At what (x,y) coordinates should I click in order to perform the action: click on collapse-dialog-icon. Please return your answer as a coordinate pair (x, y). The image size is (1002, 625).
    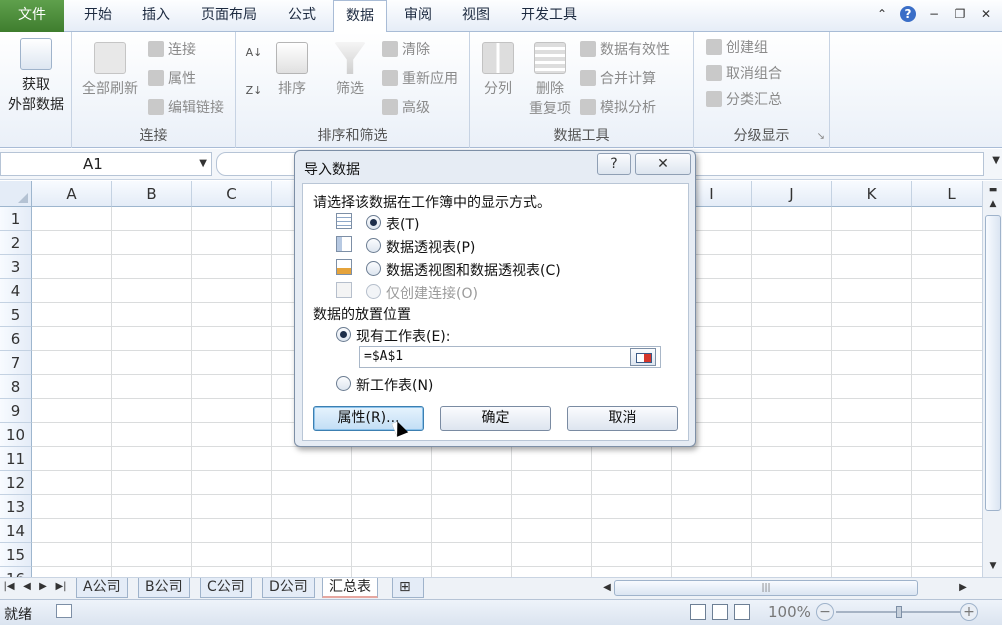
    Looking at the image, I should click on (643, 357).